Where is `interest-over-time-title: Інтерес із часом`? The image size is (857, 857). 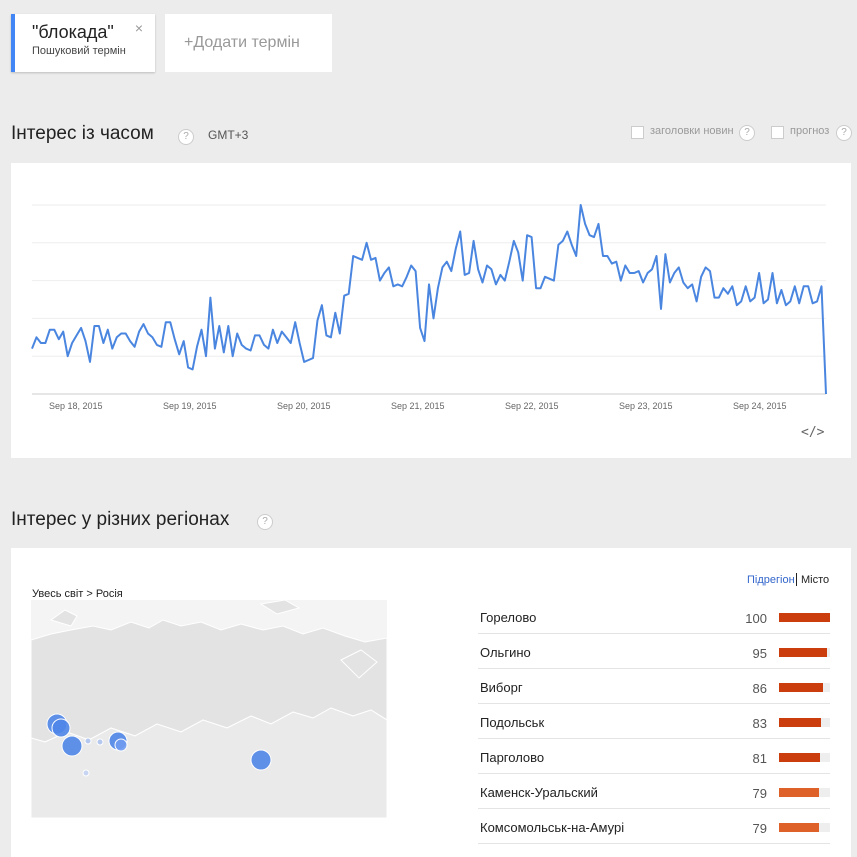
interest-over-time-title: Інтерес із часом is located at coordinates (82, 133).